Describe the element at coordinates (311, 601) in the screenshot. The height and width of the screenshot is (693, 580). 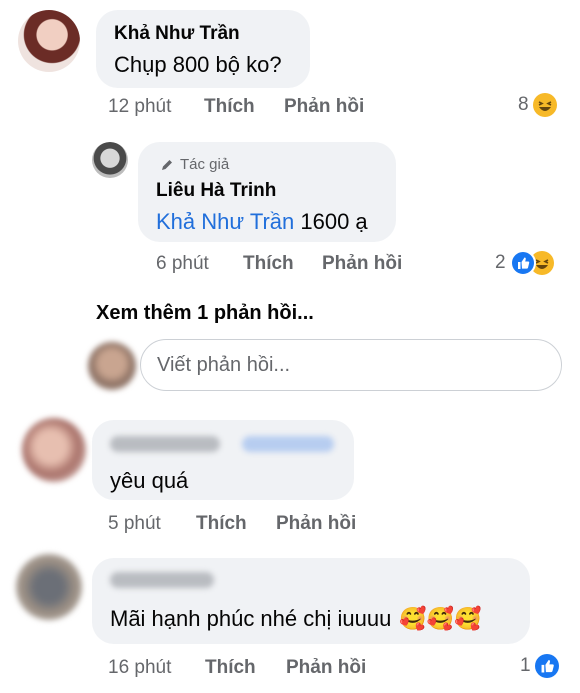
I see `comment-bubble: Mãi hạnh phúc nhé chị iuuuu 🥰 🥰 🥰` at that location.